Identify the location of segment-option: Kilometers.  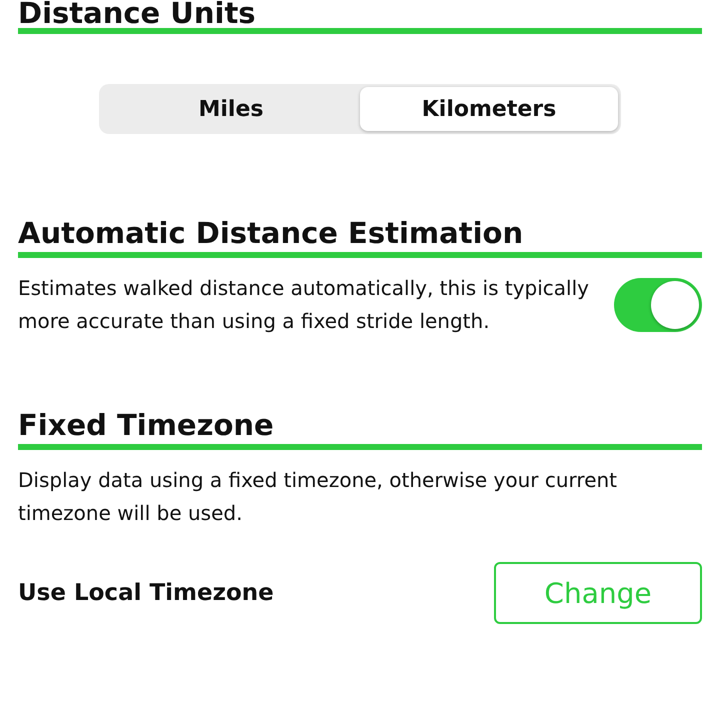
(489, 109).